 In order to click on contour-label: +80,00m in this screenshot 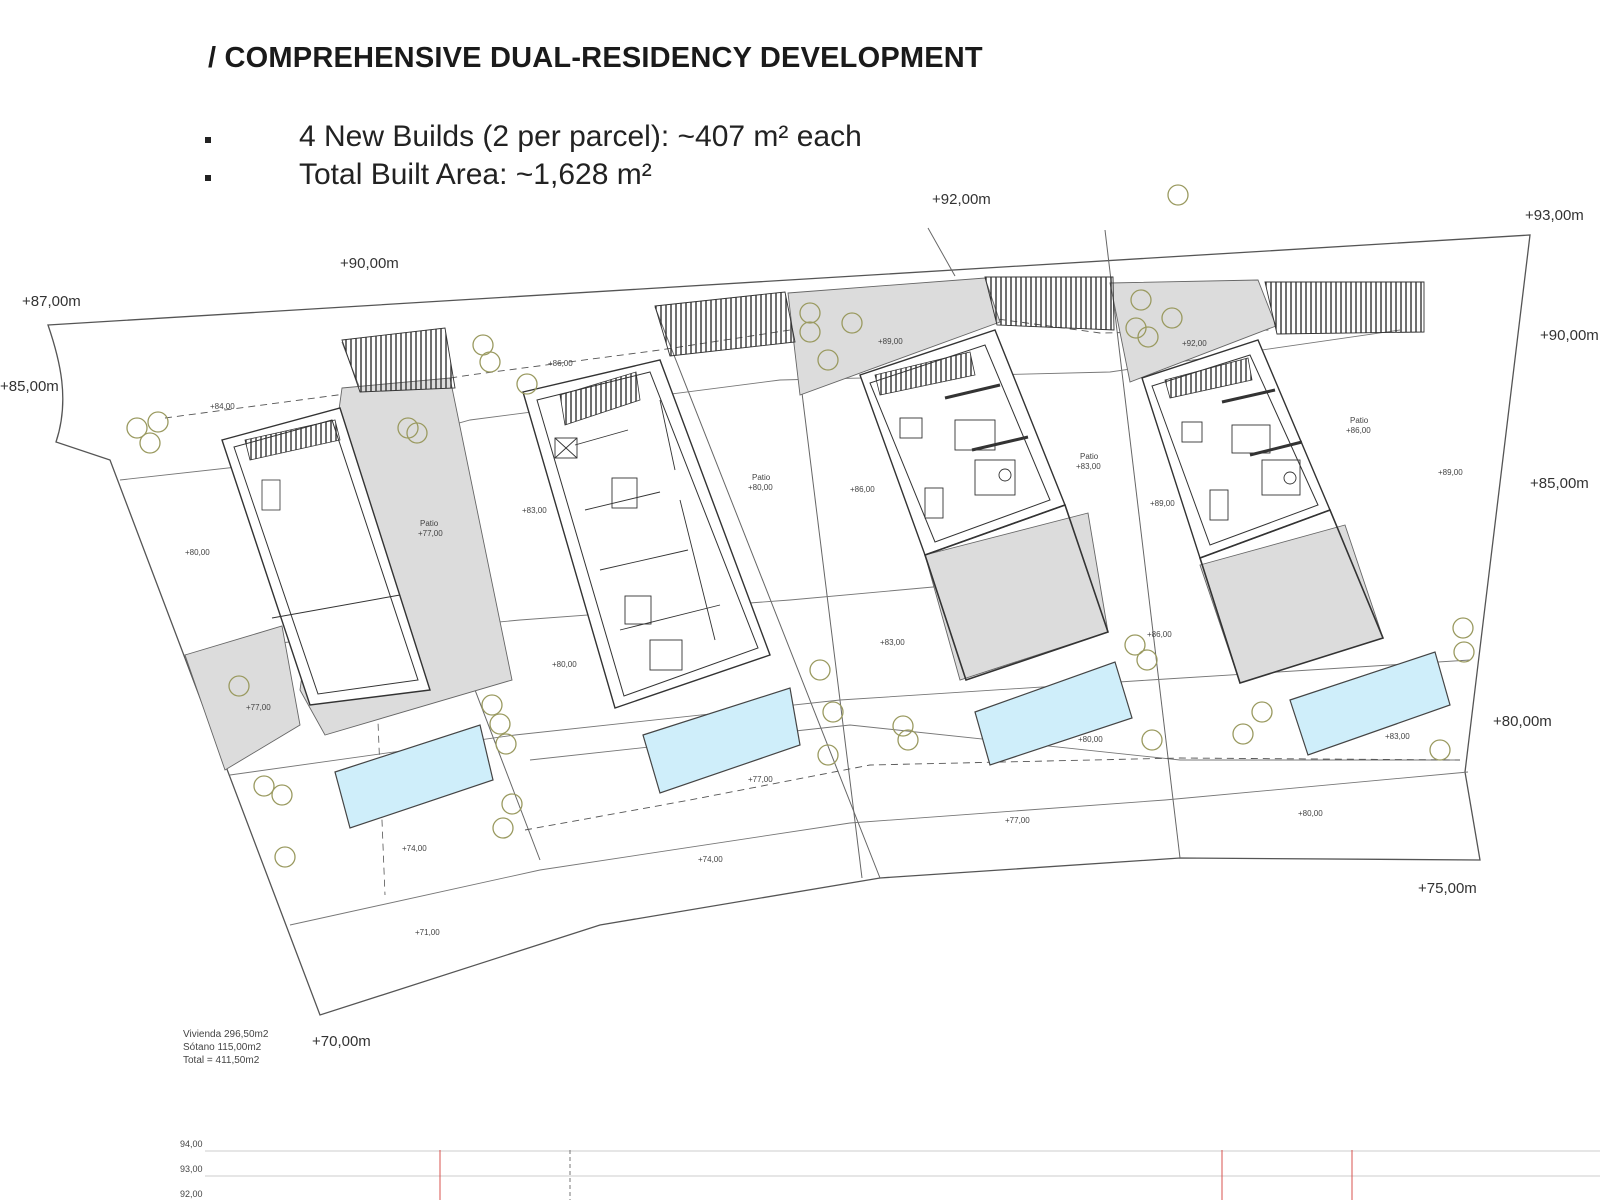, I will do `click(1522, 721)`.